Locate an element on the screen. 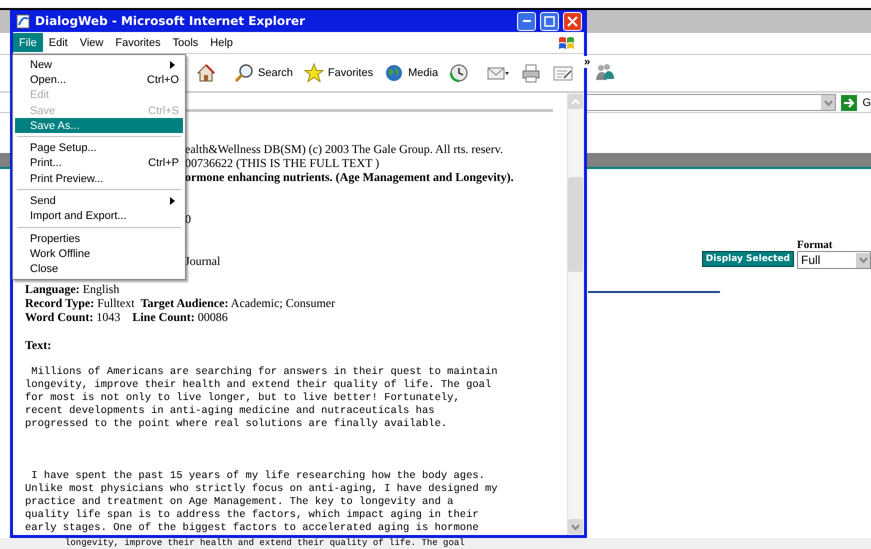  record-text: Journal is located at coordinates (202, 261).